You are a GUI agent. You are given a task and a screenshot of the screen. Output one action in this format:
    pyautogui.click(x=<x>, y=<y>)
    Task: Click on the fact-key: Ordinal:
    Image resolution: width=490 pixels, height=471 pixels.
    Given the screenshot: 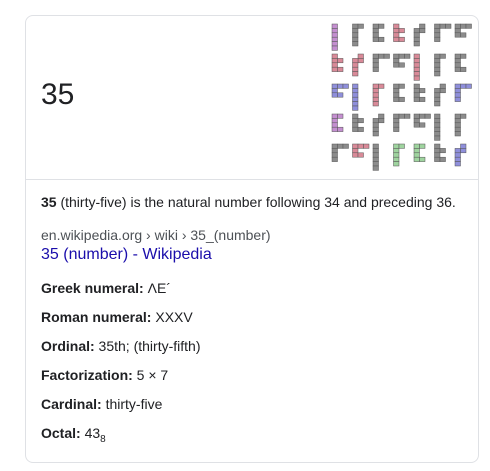 What is the action you would take?
    pyautogui.click(x=68, y=346)
    